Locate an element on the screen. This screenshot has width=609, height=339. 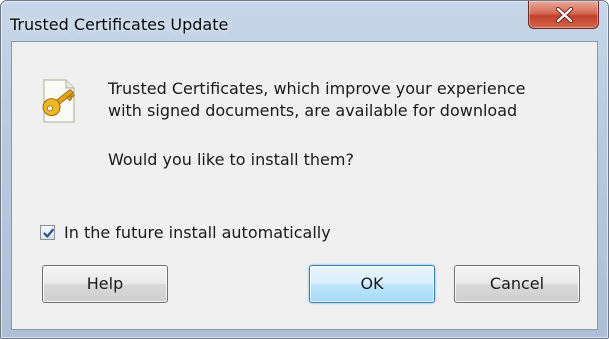
auto-install-checkbox is located at coordinates (47, 232).